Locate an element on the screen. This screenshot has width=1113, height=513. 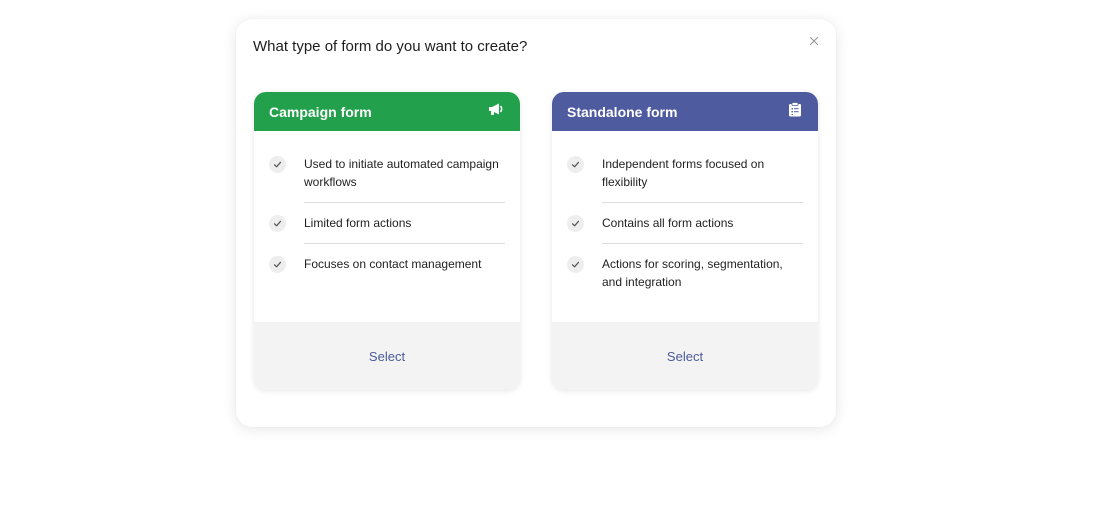
feature-item: Independent forms focused on flexibility is located at coordinates (685, 179).